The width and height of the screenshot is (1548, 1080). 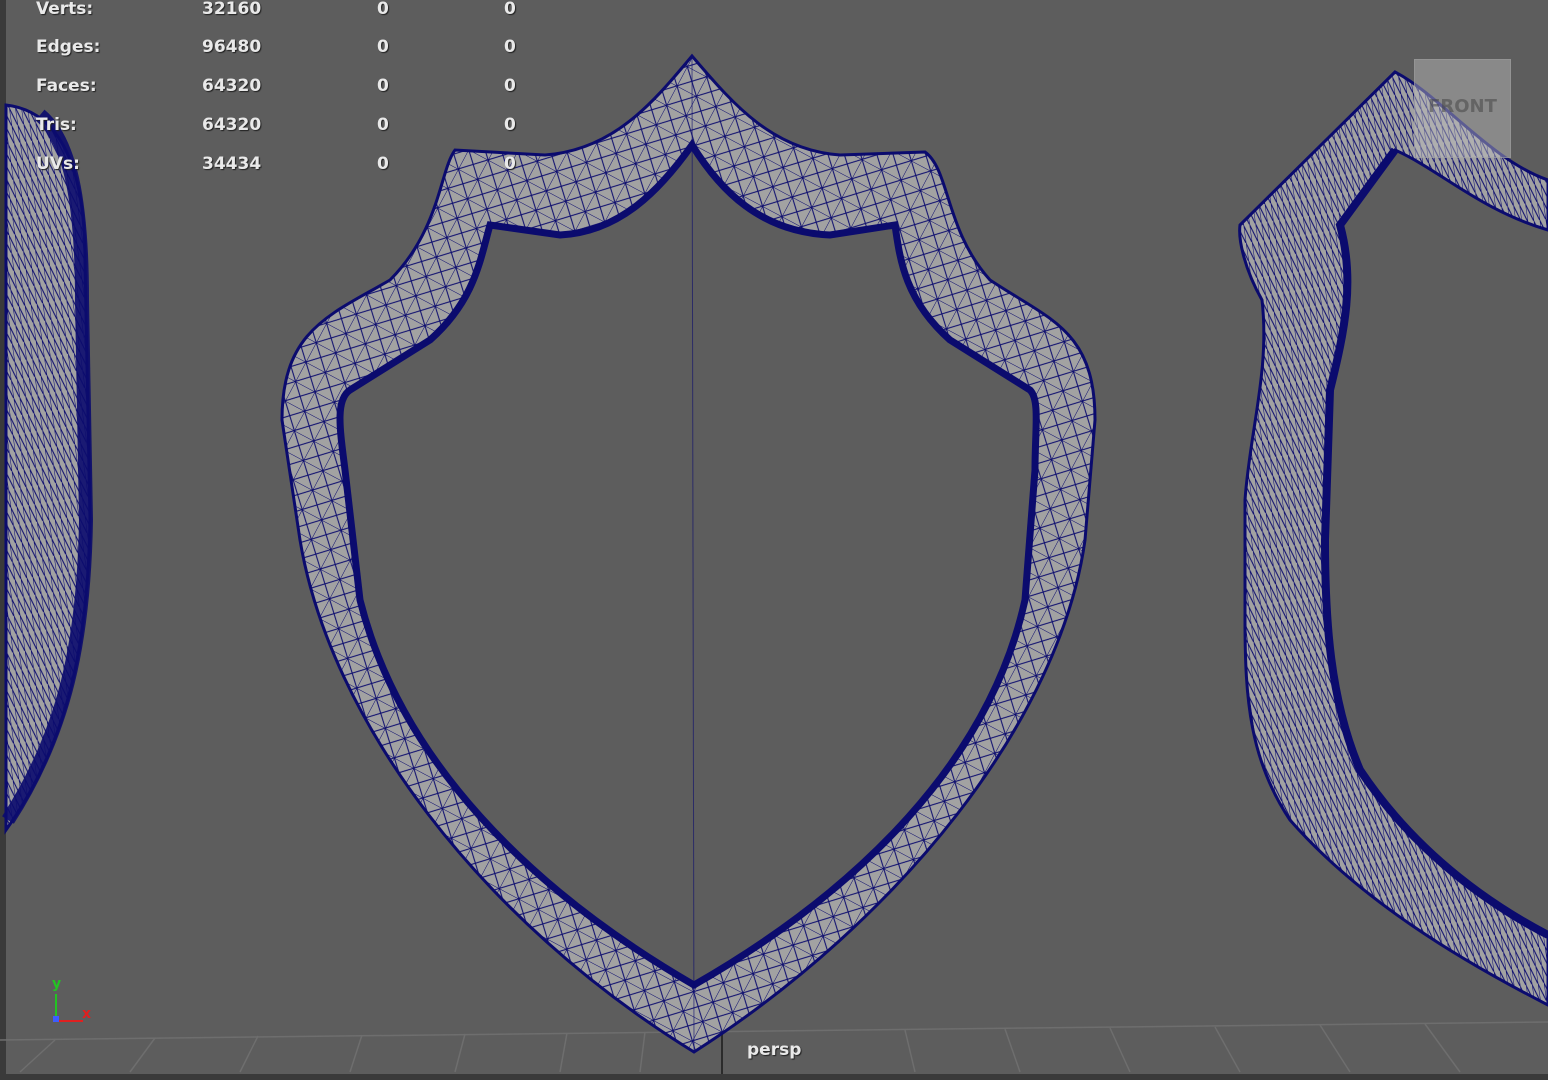 What do you see at coordinates (65, 9) in the screenshot?
I see `hud-label: Verts:` at bounding box center [65, 9].